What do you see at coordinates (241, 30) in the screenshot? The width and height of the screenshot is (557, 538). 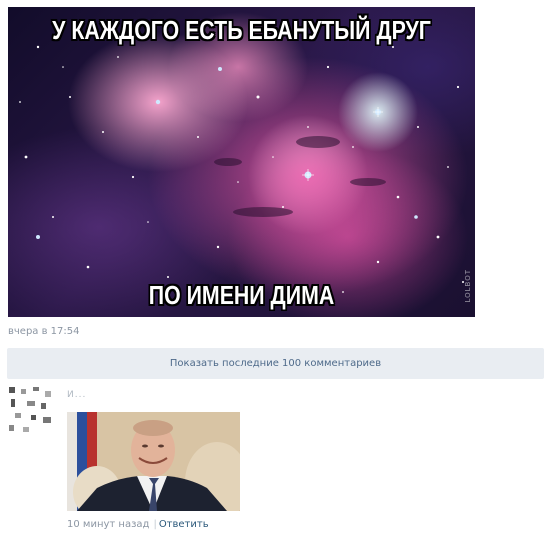 I see `meme-top-text: У КАЖДОГО ЕСТЬ ЕБАНУТЫЙ ДРУГ` at bounding box center [241, 30].